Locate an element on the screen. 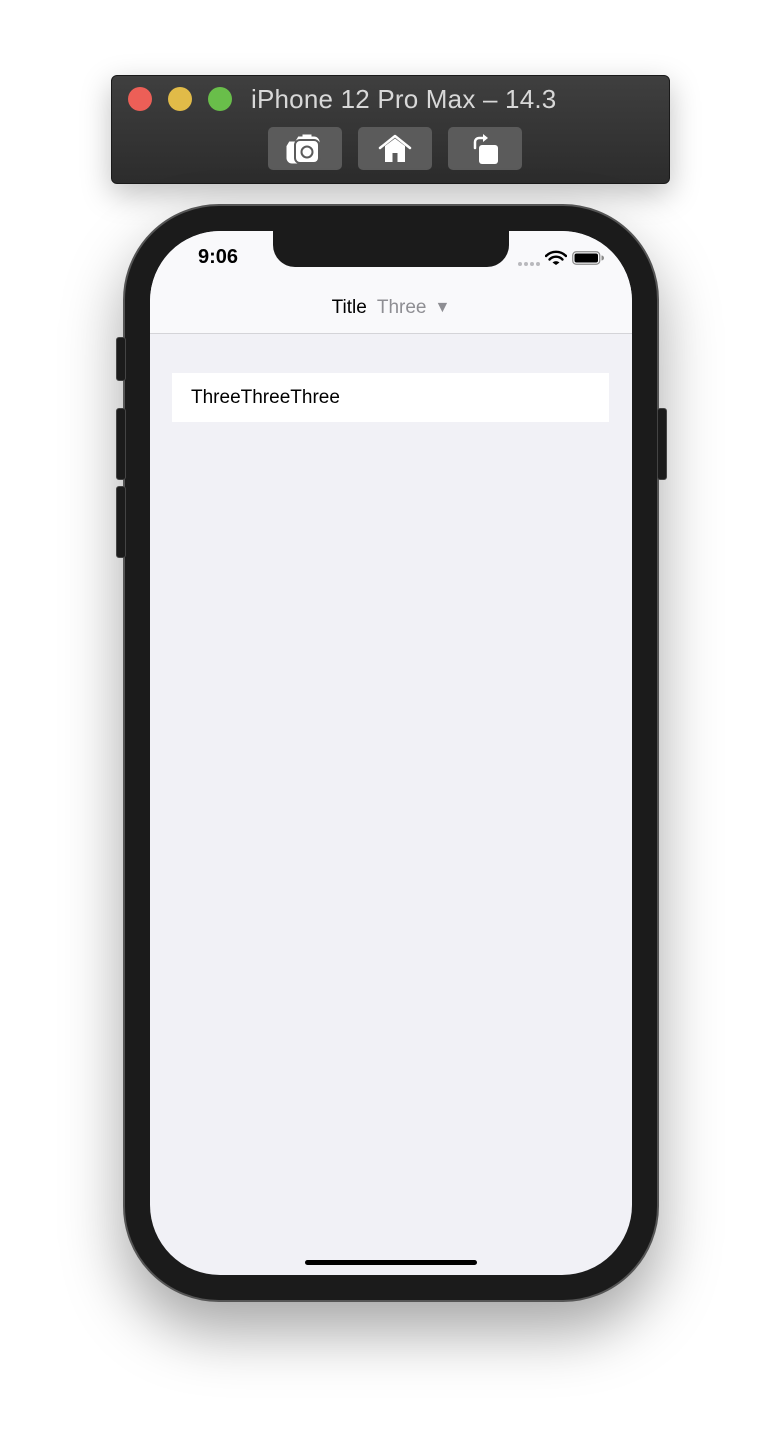  simulator-toolbar: iPhone 12 Pro Max – 14.3 is located at coordinates (390, 129).